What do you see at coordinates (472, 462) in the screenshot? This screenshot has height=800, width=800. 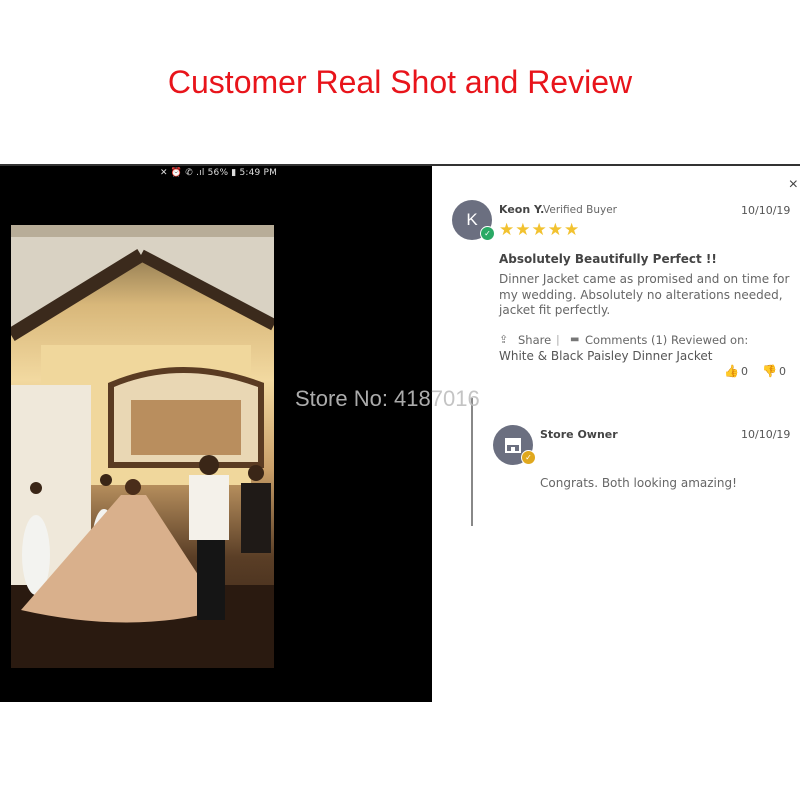 I see `reply-thread-line` at bounding box center [472, 462].